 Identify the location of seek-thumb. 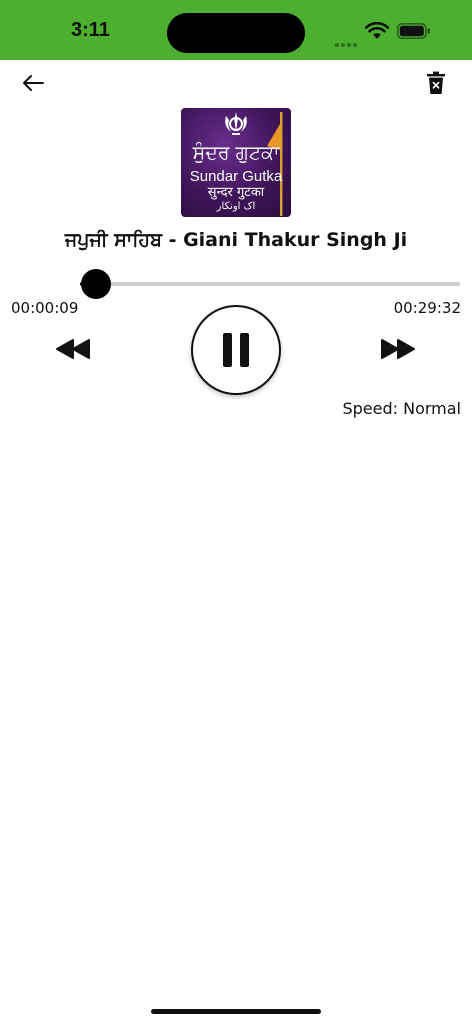
(95, 284).